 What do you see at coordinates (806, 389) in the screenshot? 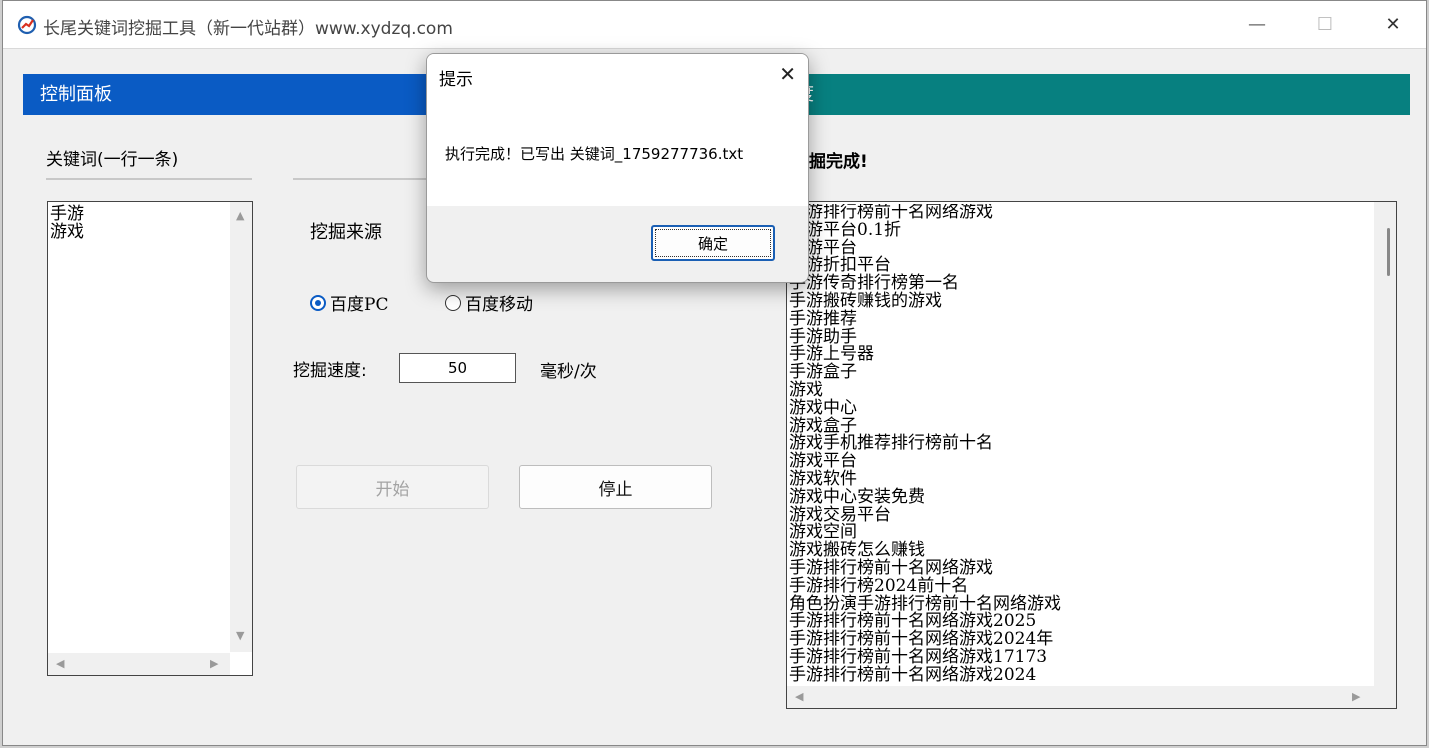
I see `result-line: 游戏` at bounding box center [806, 389].